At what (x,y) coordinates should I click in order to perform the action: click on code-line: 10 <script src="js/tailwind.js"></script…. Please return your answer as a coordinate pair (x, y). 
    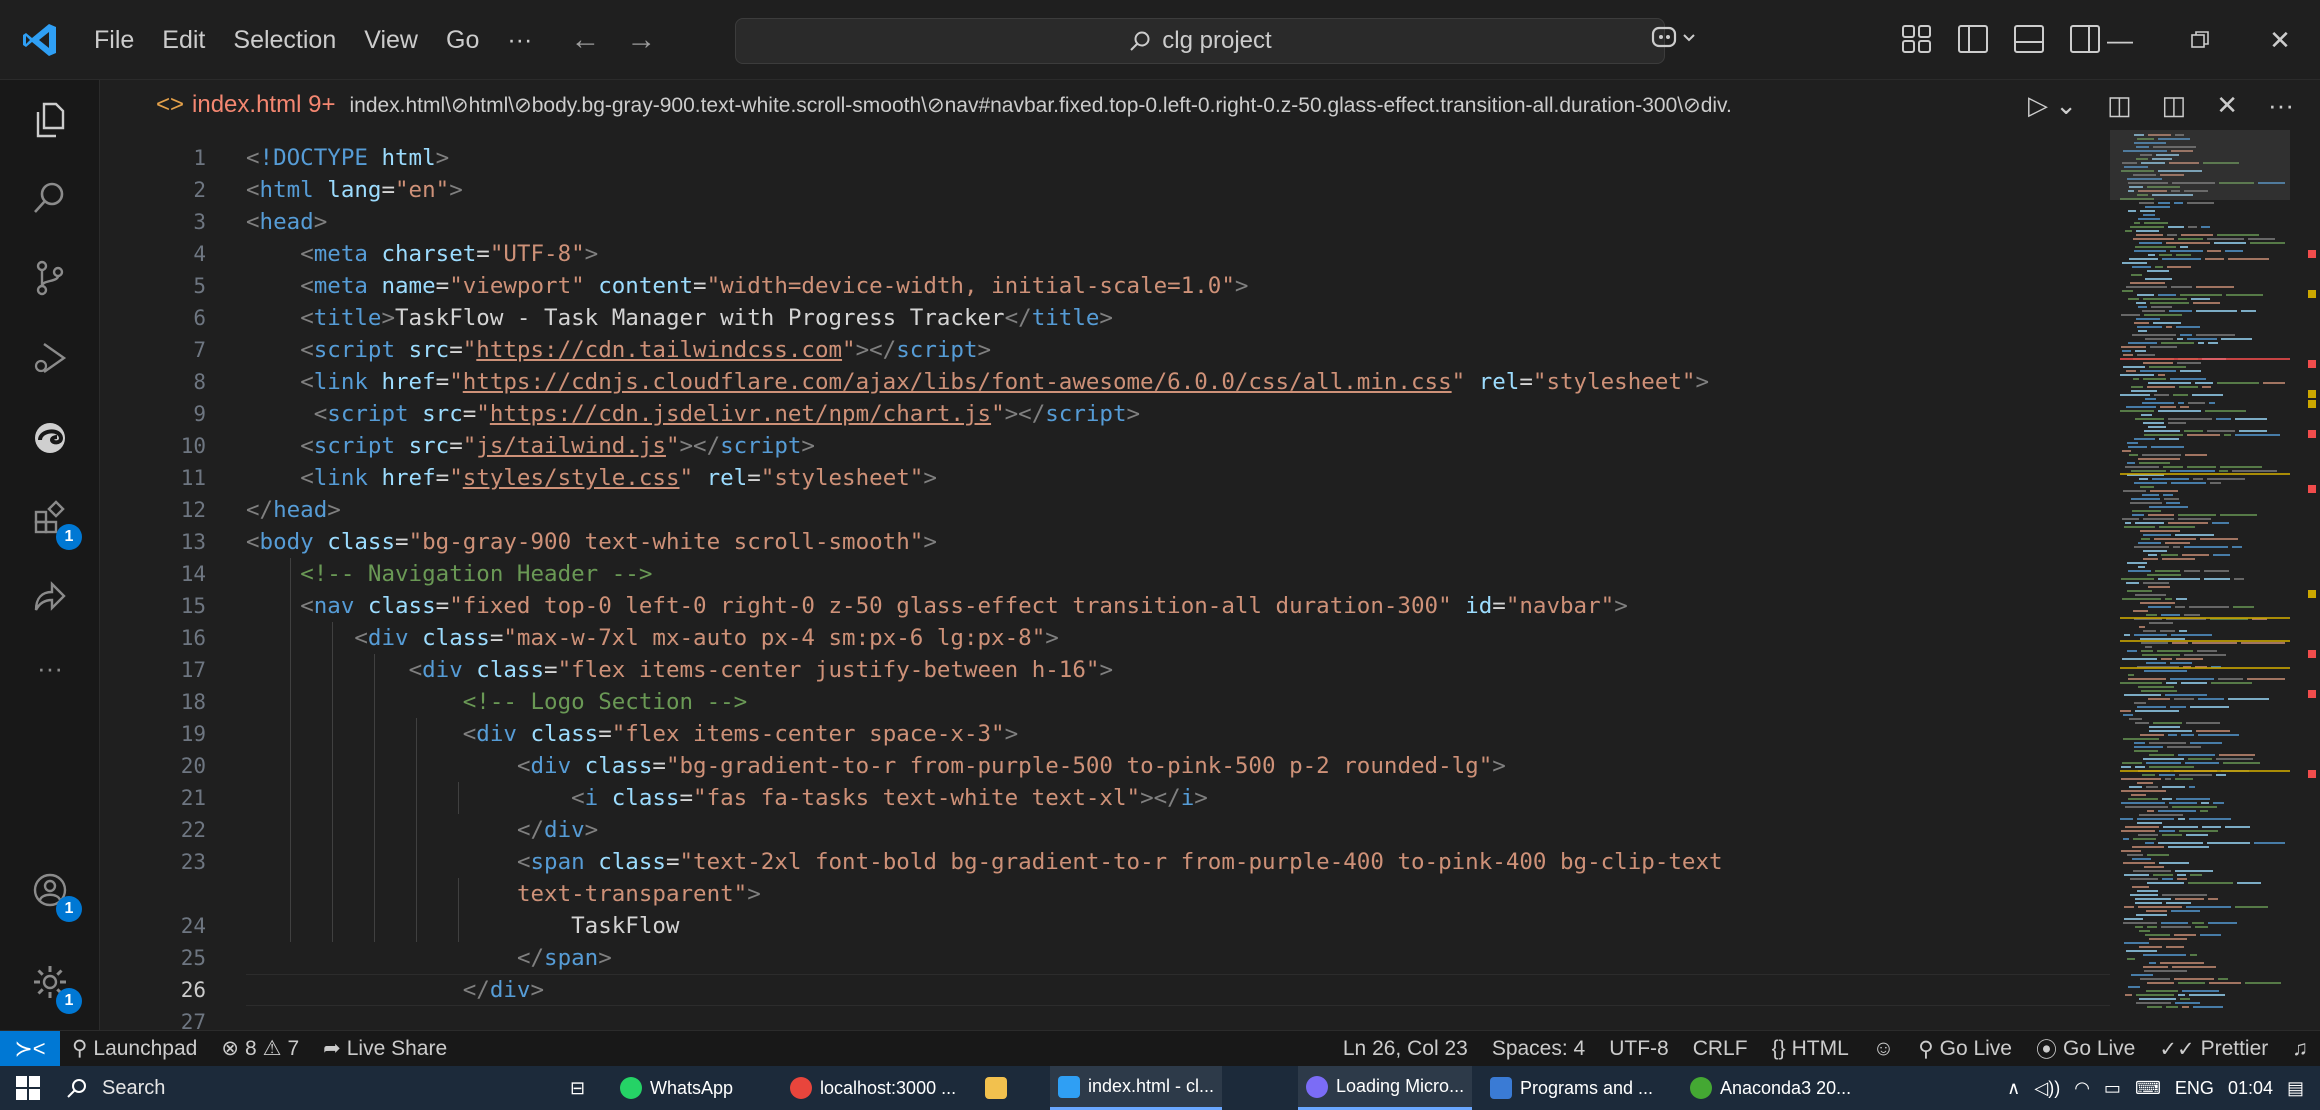
    Looking at the image, I should click on (1105, 446).